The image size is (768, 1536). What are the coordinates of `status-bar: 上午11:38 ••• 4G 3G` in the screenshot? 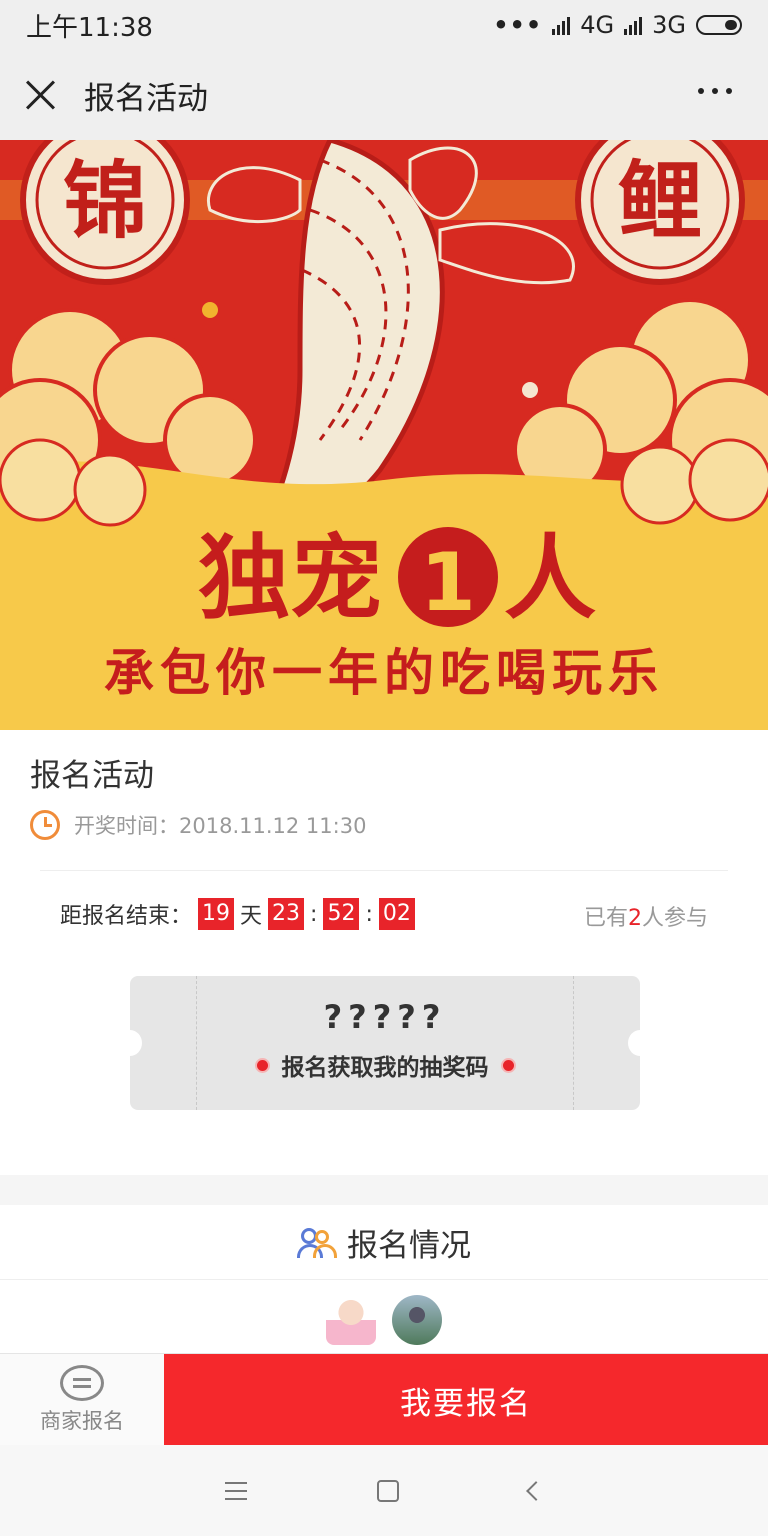 It's located at (384, 25).